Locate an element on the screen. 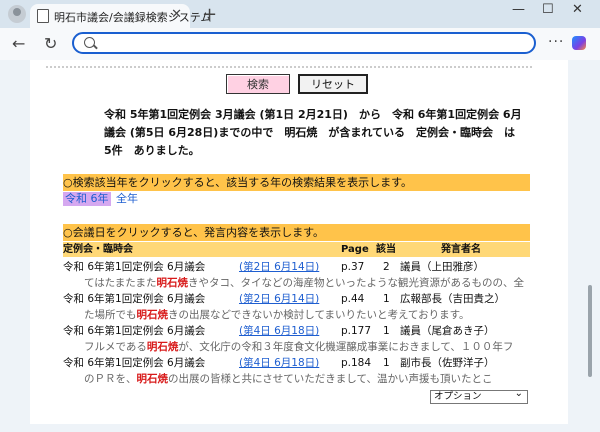  browser-toolbar: ← ↻ ··· is located at coordinates (300, 44).